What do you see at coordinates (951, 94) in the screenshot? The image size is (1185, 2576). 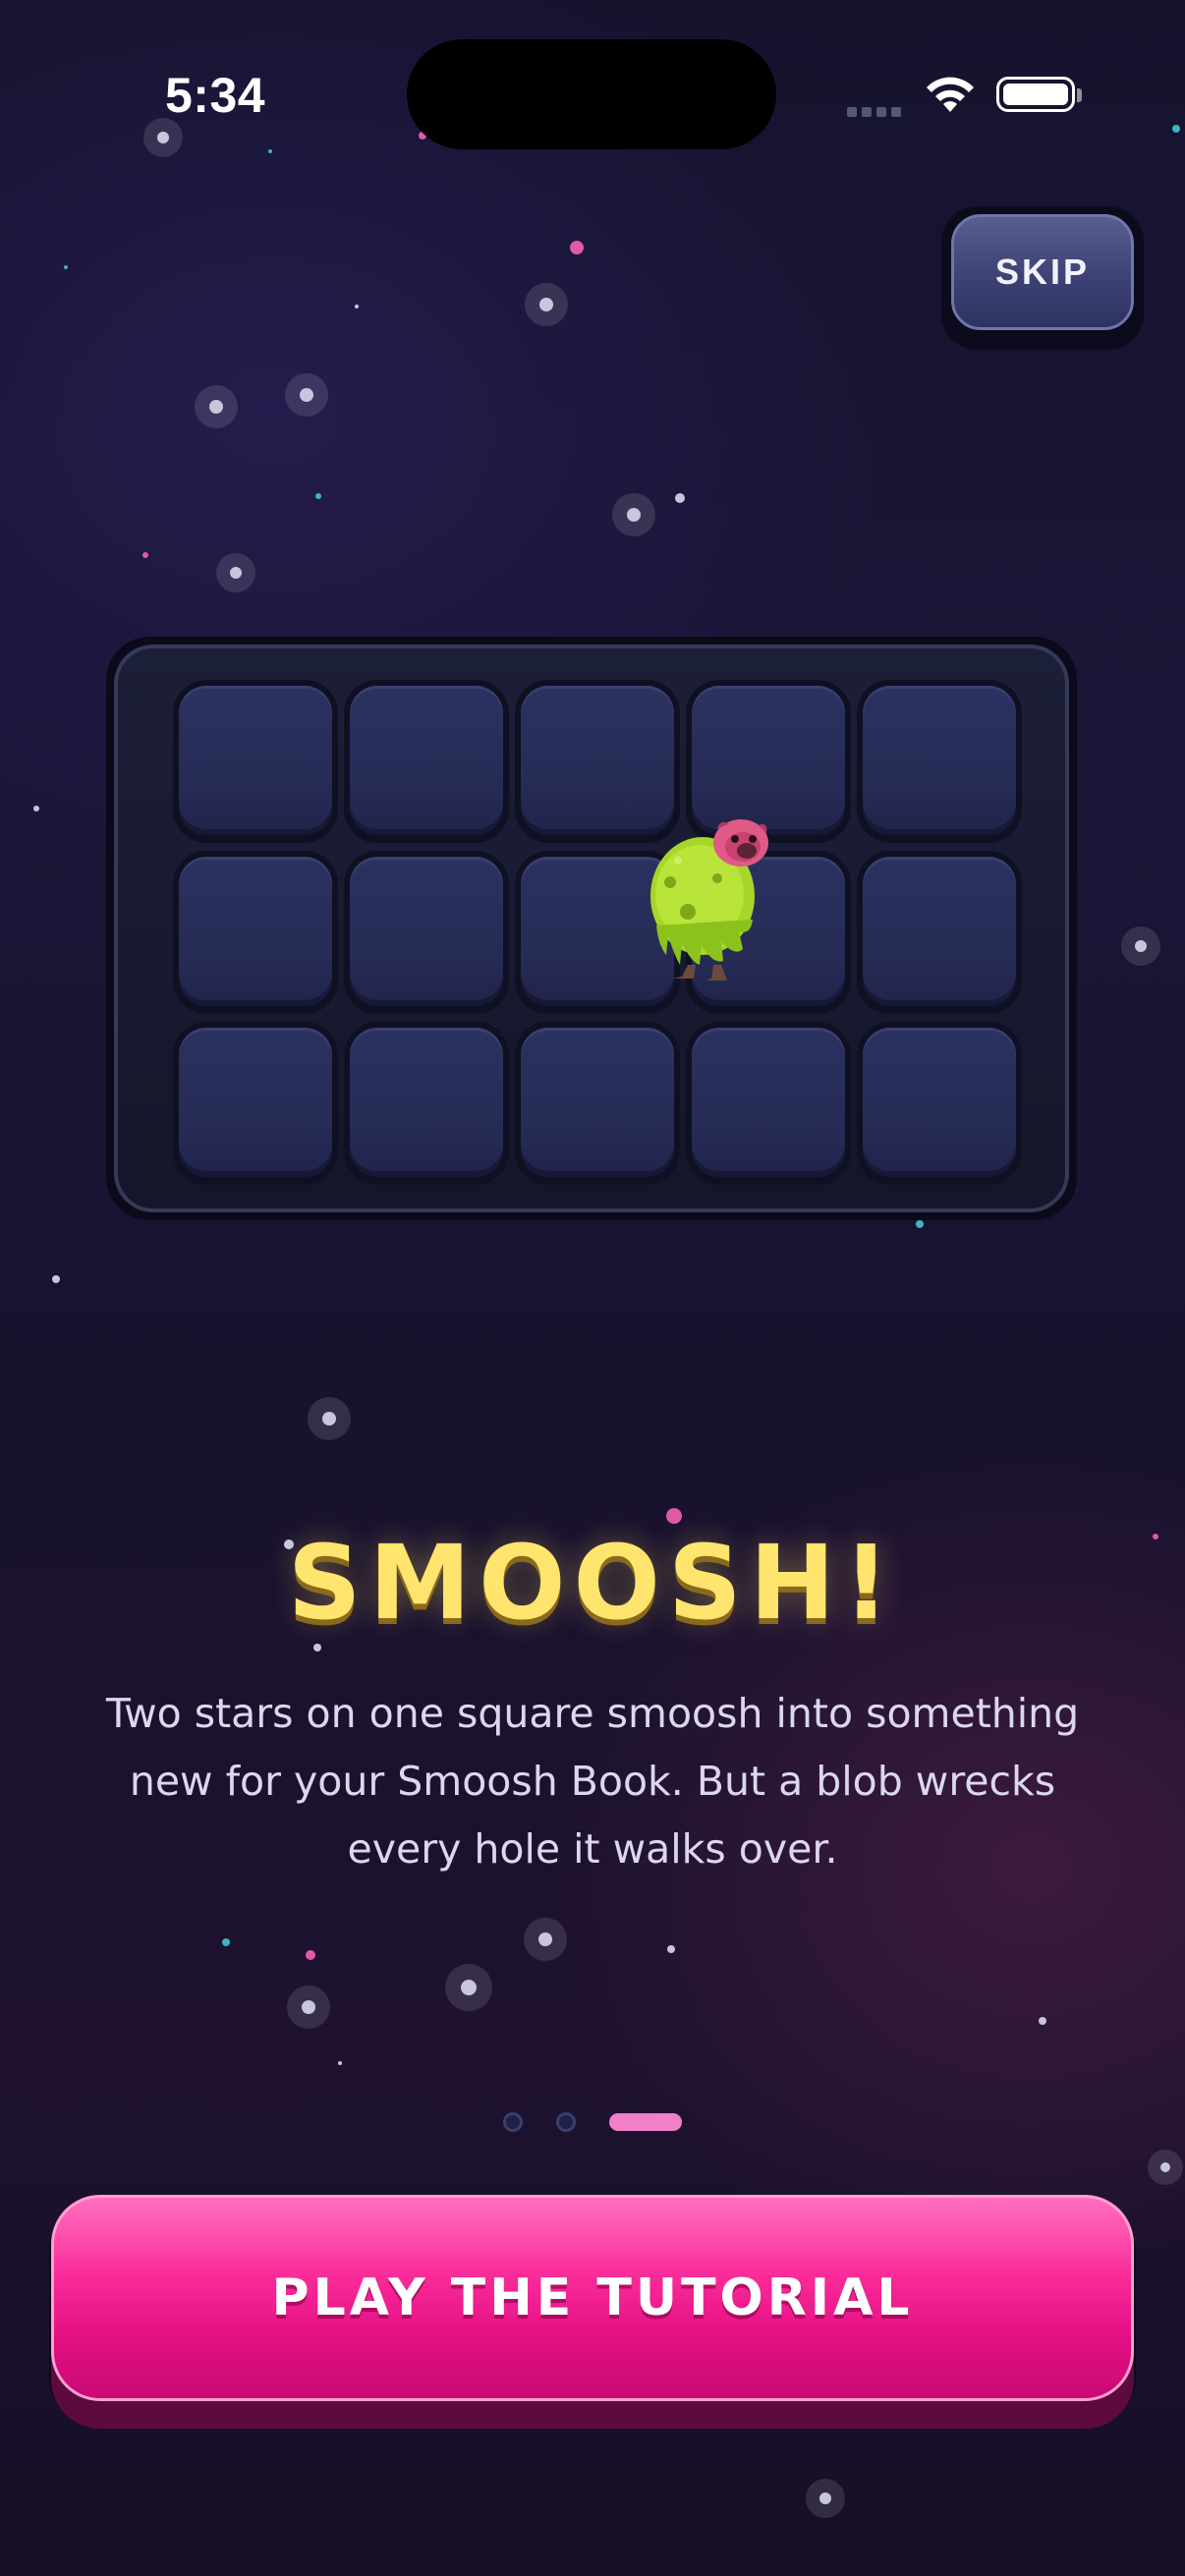 I see `wifi-icon` at bounding box center [951, 94].